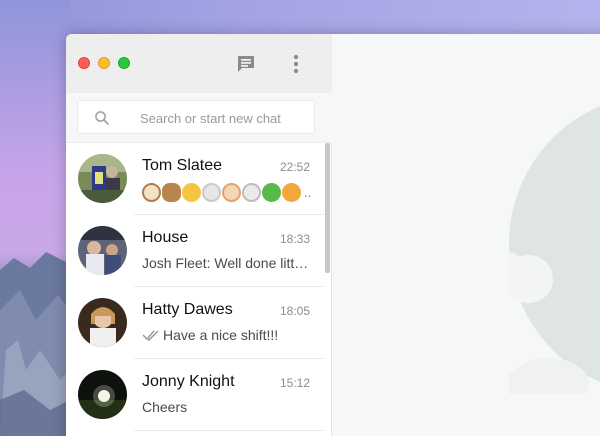 The image size is (600, 436). What do you see at coordinates (221, 335) in the screenshot?
I see `chat-preview-text: Have a nice shift!!!` at bounding box center [221, 335].